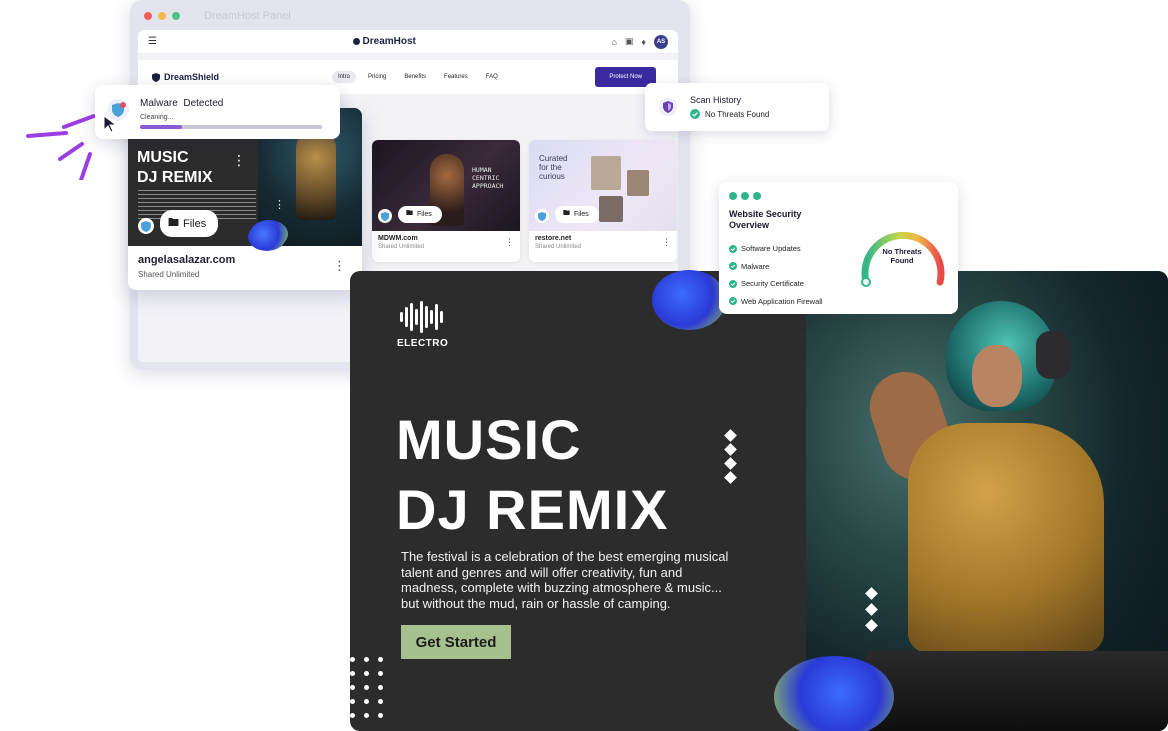  I want to click on banner-headline: MUSIC DJ REMIX, so click(532, 474).